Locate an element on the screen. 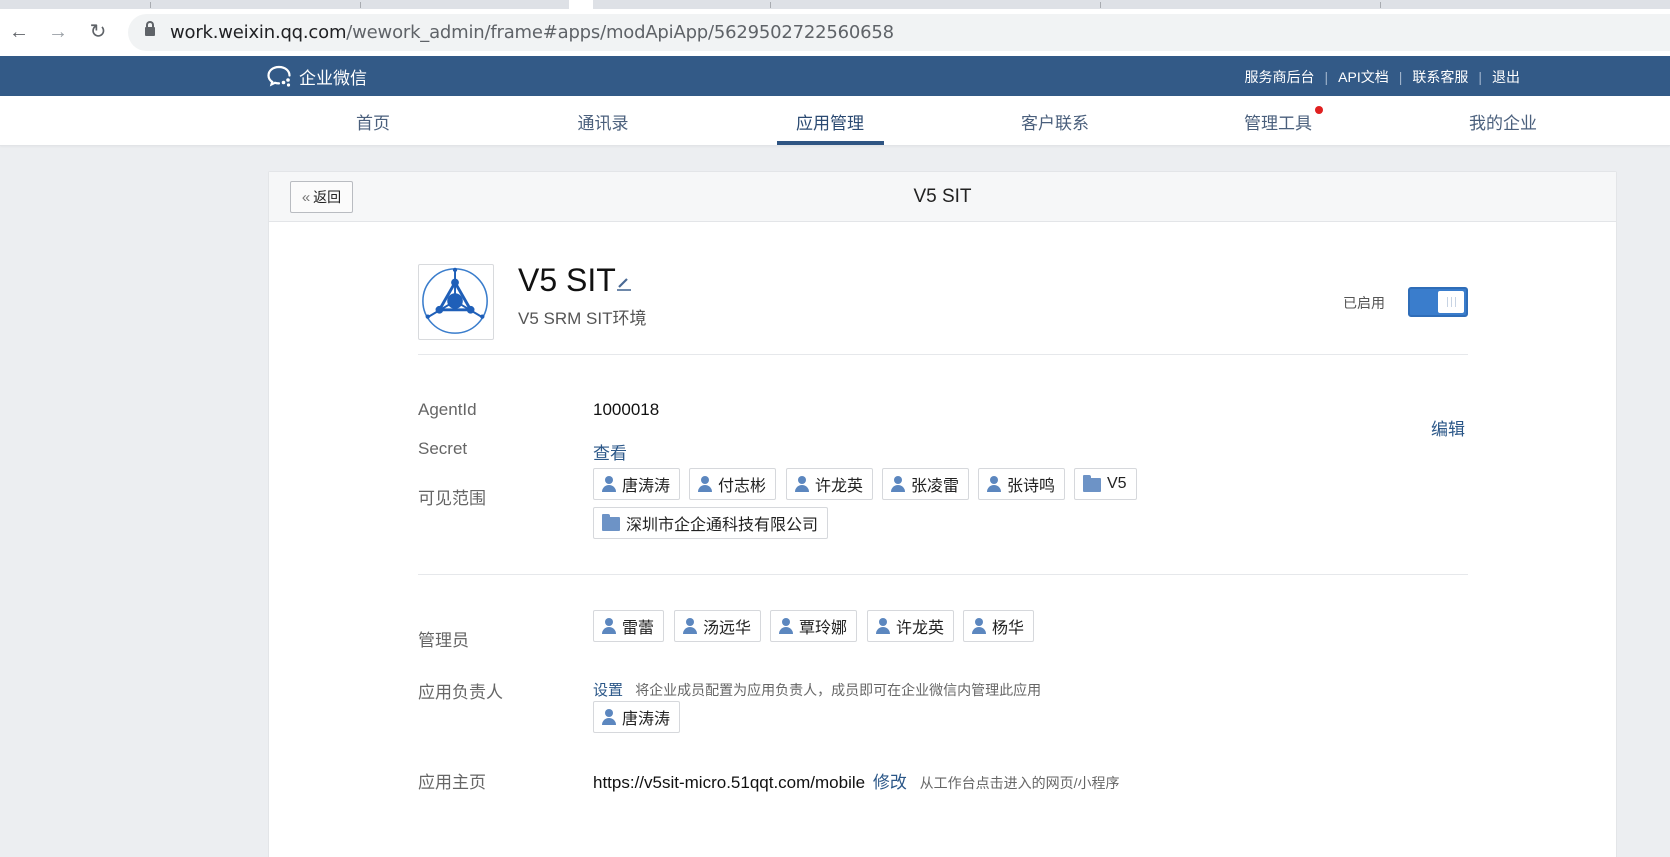  back-arrow-icon: ← is located at coordinates (19, 32).